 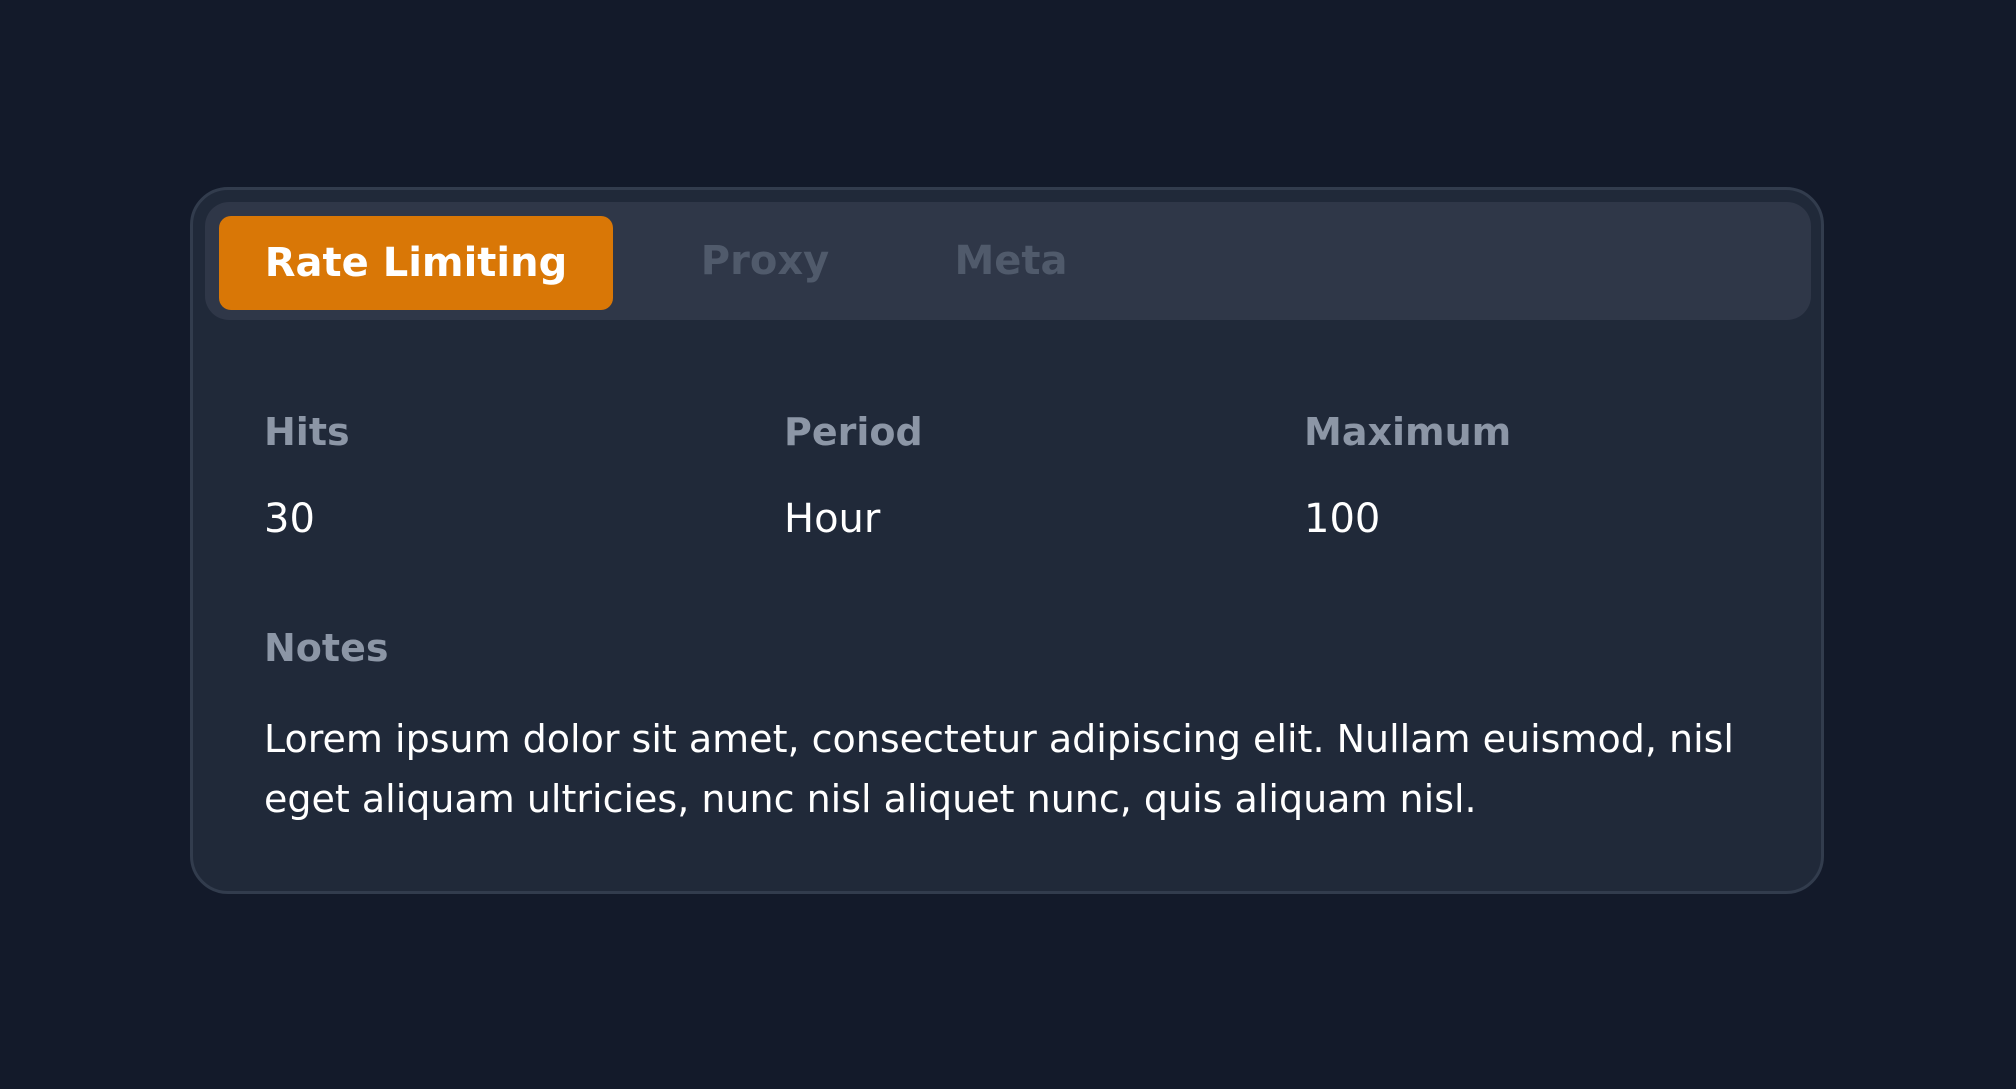 What do you see at coordinates (832, 519) in the screenshot?
I see `period-value: Hour` at bounding box center [832, 519].